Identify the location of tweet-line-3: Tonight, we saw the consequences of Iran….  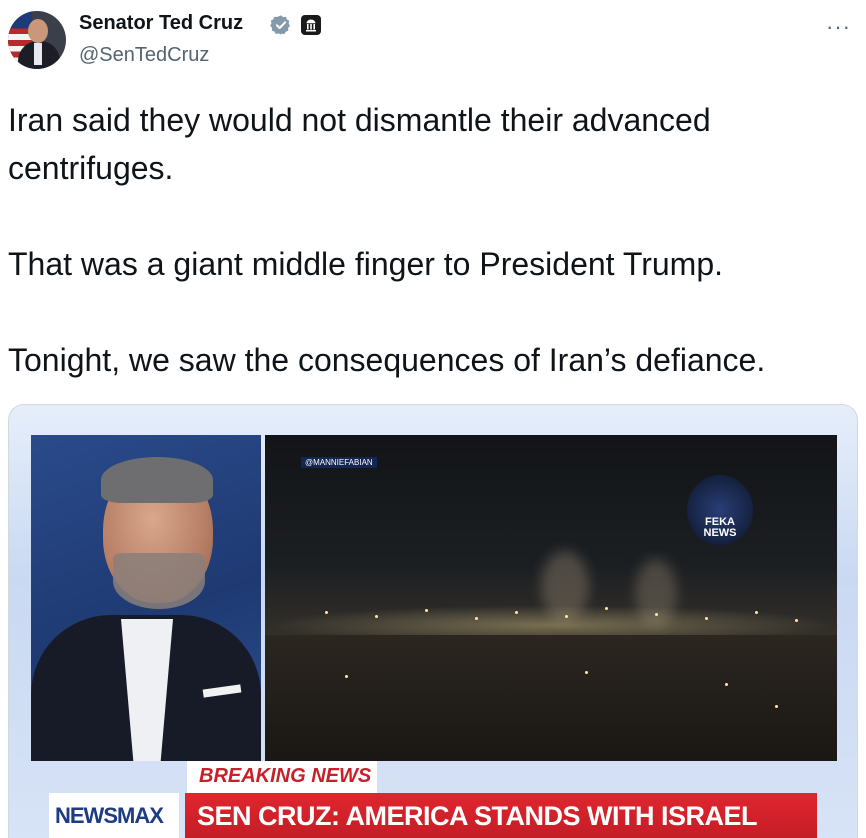
(387, 360).